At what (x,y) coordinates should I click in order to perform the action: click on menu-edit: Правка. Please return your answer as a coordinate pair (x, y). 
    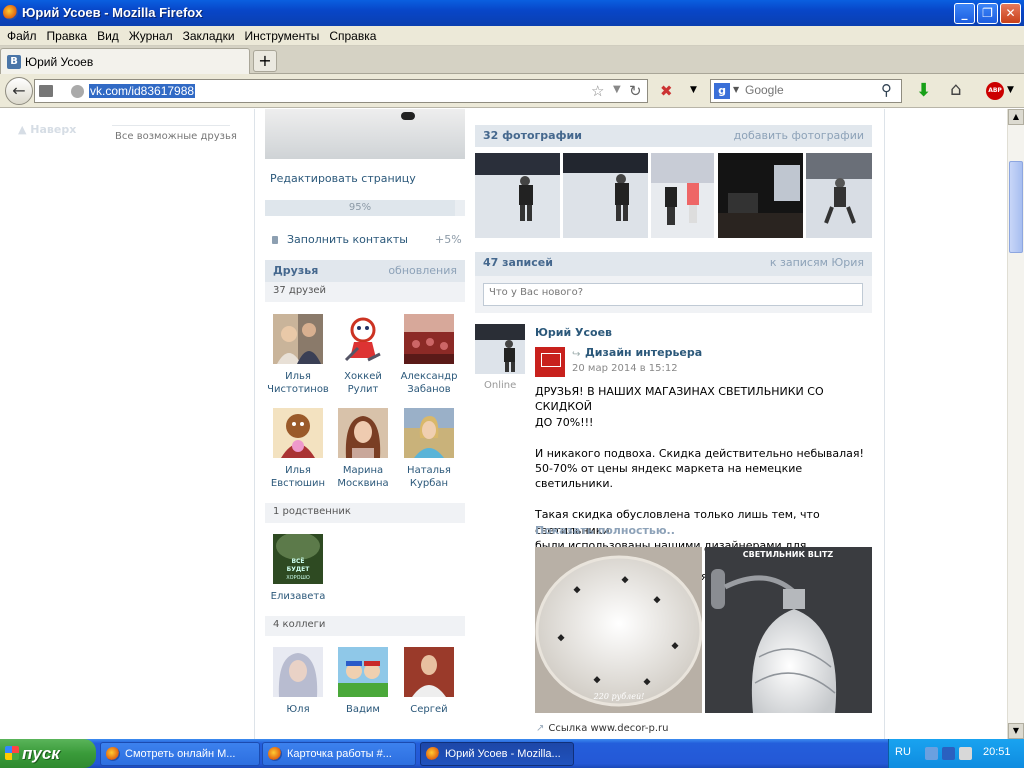
    Looking at the image, I should click on (67, 36).